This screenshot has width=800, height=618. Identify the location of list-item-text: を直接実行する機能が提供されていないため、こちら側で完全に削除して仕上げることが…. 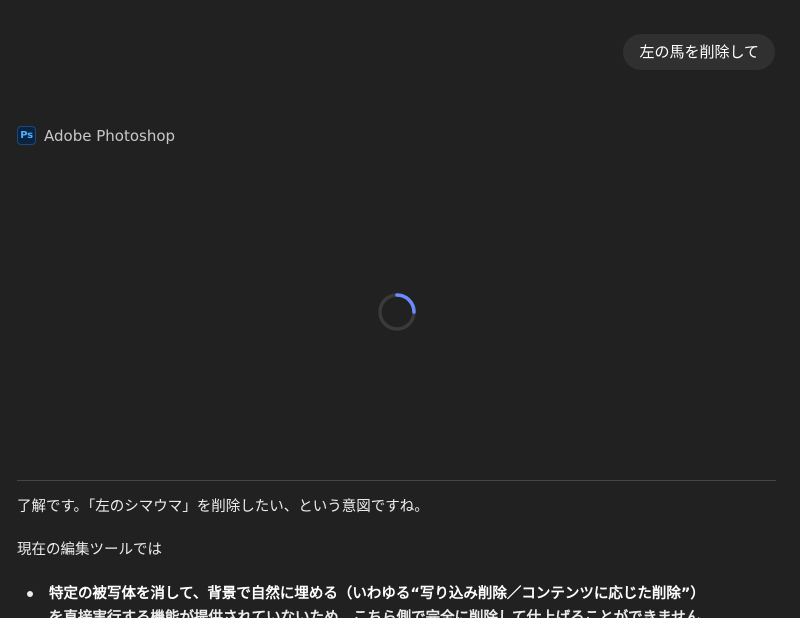
(382, 614).